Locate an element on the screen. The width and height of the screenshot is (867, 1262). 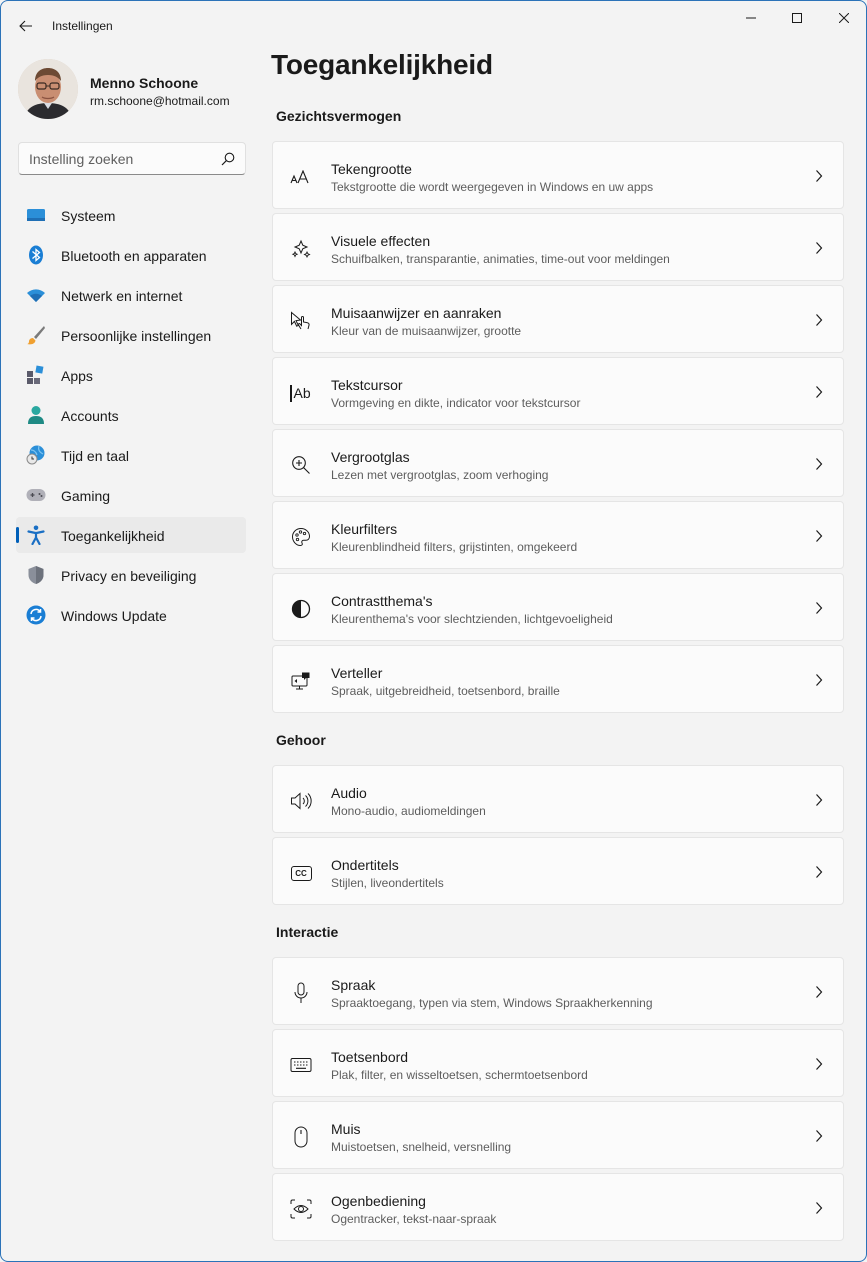
narrator-icon is located at coordinates (301, 681).